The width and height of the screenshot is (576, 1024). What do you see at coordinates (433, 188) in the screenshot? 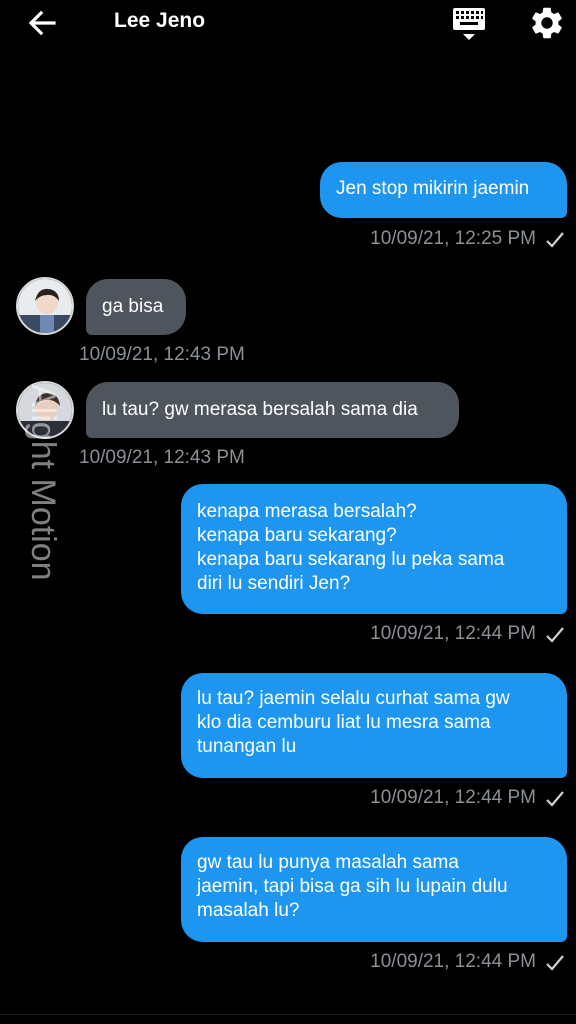
I see `message-text: Jen stop mikirin jaemin` at bounding box center [433, 188].